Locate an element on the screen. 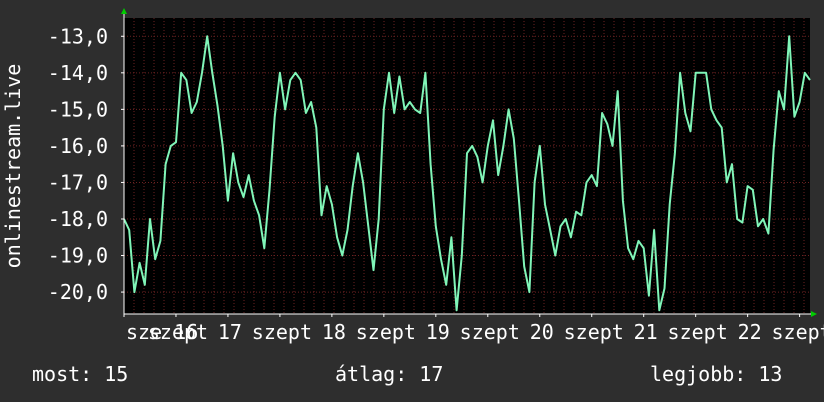 This screenshot has height=402, width=824. x-tick-label: 20 is located at coordinates (542, 332).